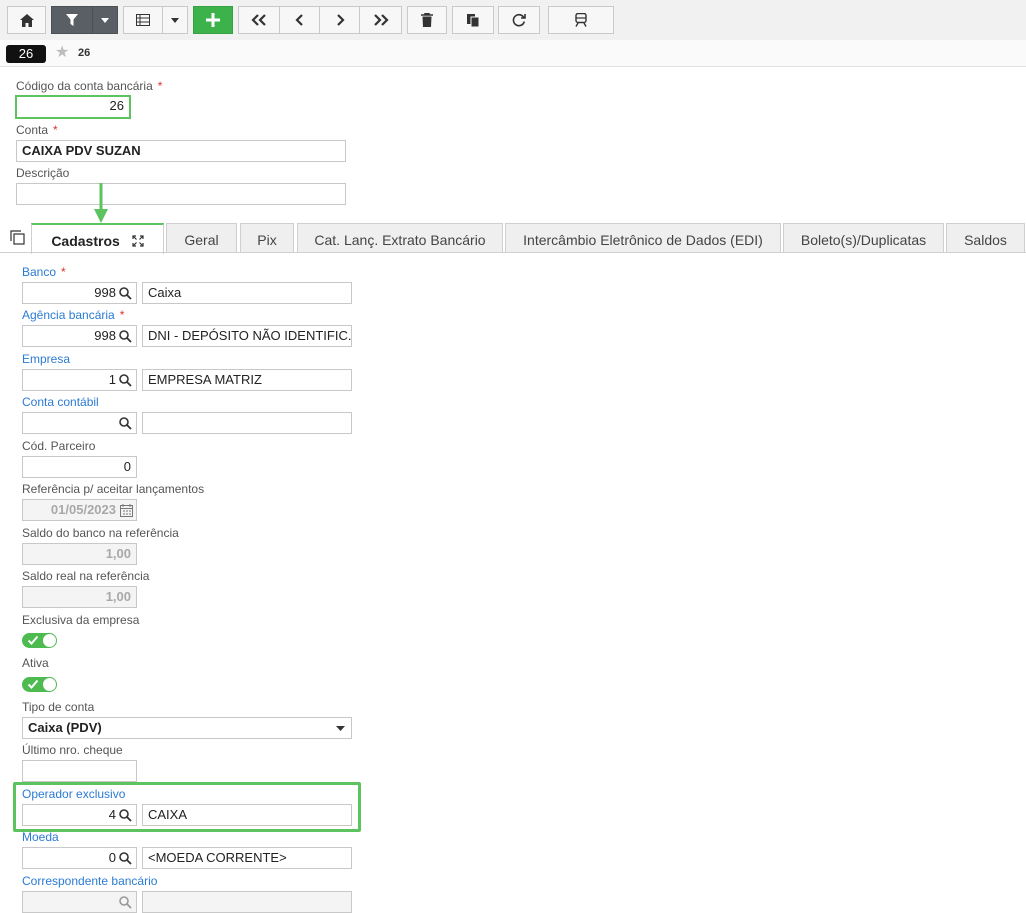  Describe the element at coordinates (89, 86) in the screenshot. I see `codigo-label: Código da conta bancária *` at that location.